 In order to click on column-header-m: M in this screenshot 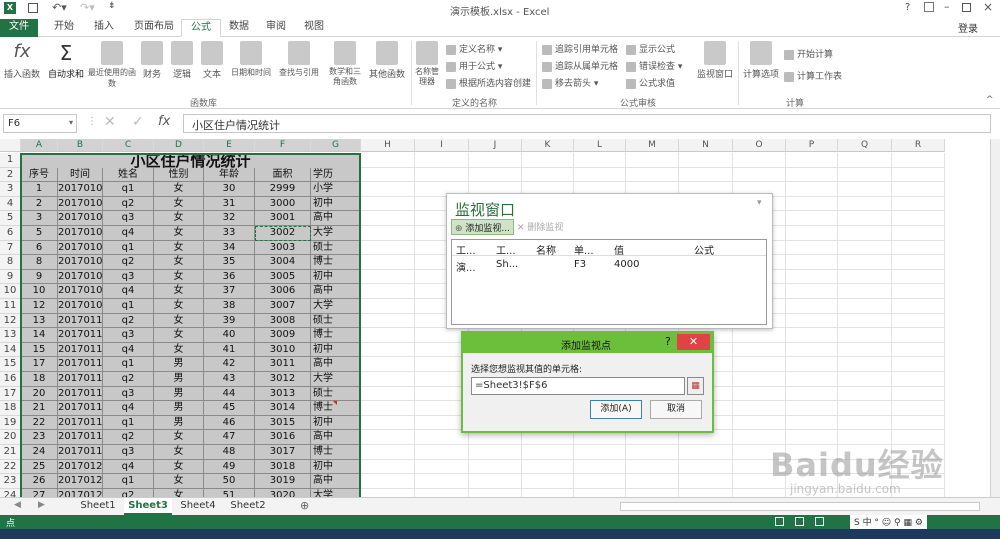, I will do `click(652, 145)`.